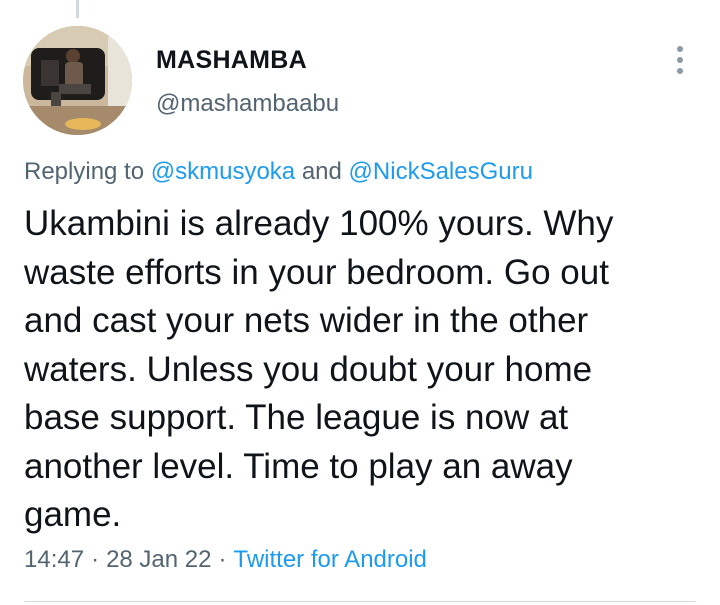 The image size is (720, 605). I want to click on author-display-name: MASHAMBA, so click(231, 60).